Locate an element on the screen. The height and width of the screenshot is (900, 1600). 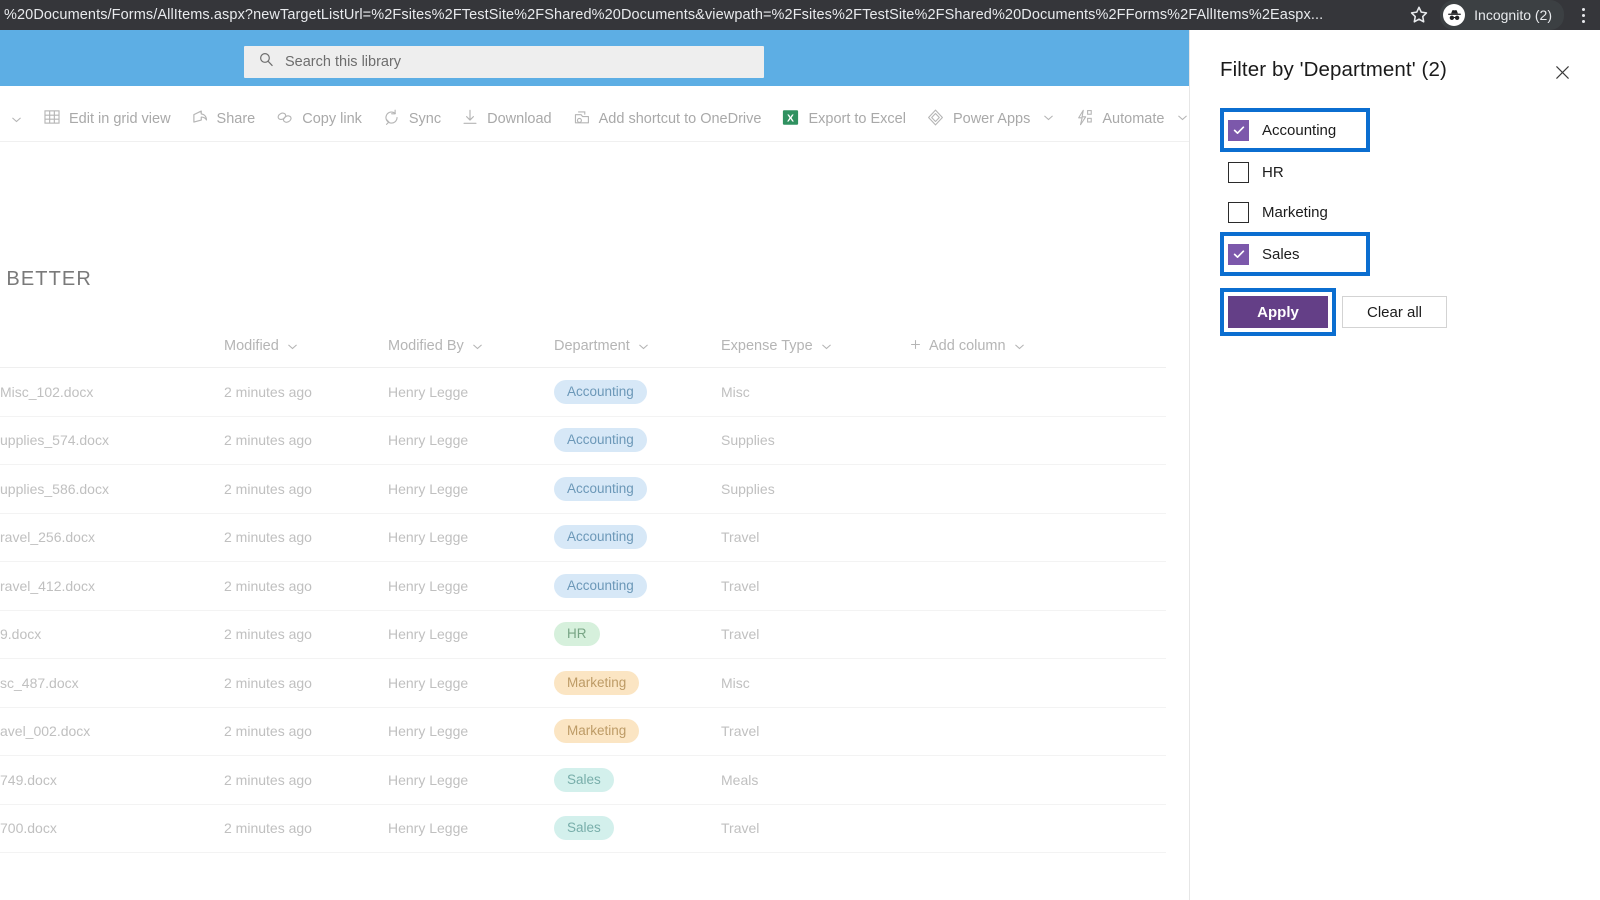
cell-file-name: sc_487.docx is located at coordinates (39, 682).